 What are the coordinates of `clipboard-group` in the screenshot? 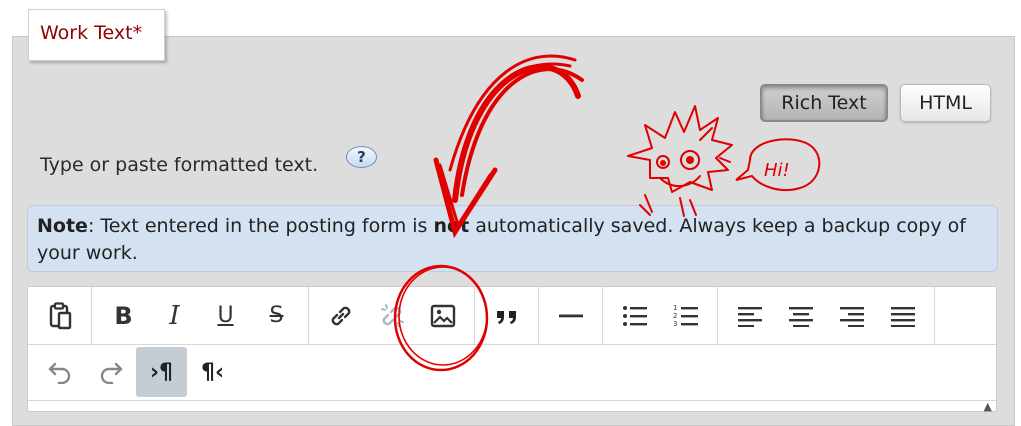 It's located at (60, 315).